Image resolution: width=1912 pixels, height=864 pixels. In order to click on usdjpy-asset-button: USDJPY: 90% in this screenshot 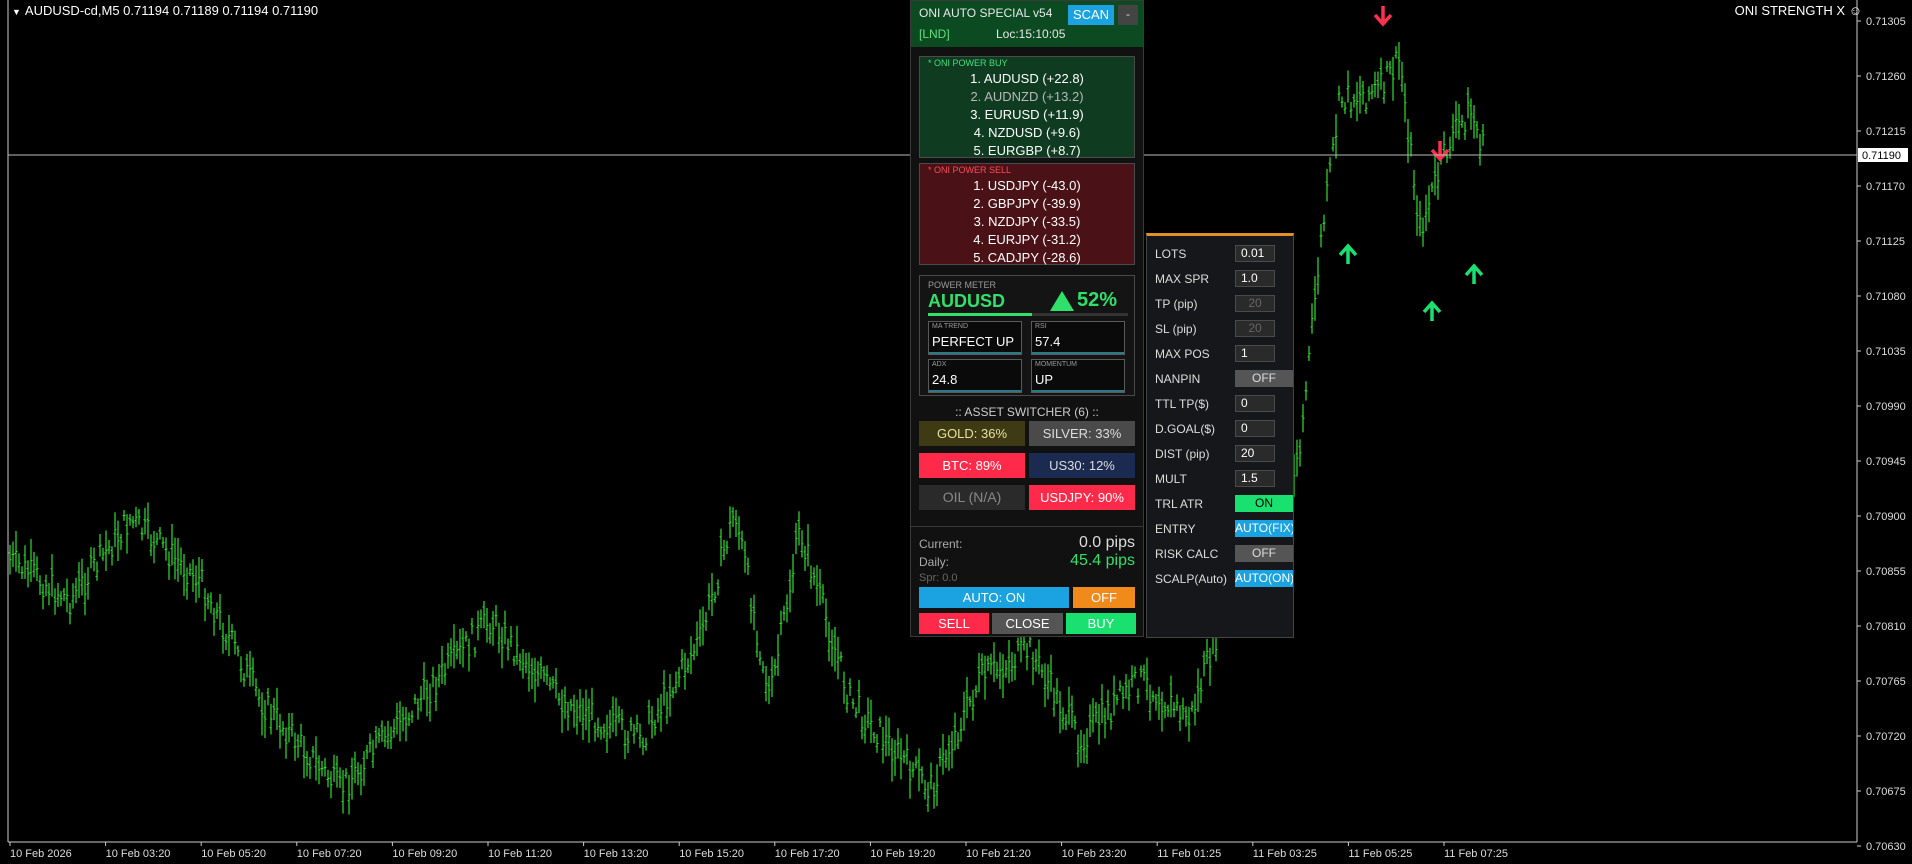, I will do `click(1082, 497)`.